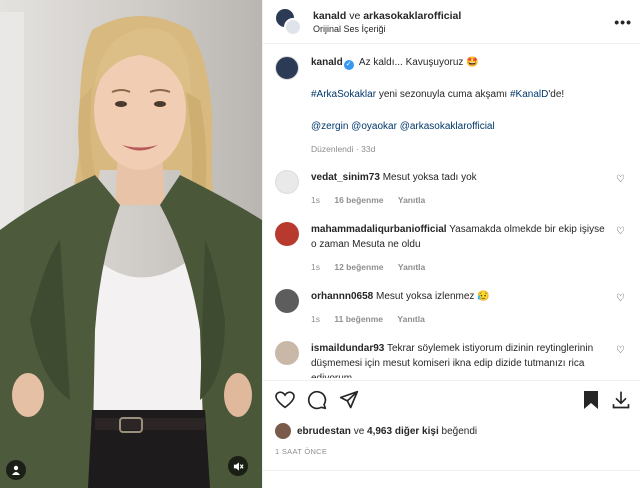 The width and height of the screenshot is (640, 488). What do you see at coordinates (324, 431) in the screenshot?
I see `liker-username: ebrudestan` at bounding box center [324, 431].